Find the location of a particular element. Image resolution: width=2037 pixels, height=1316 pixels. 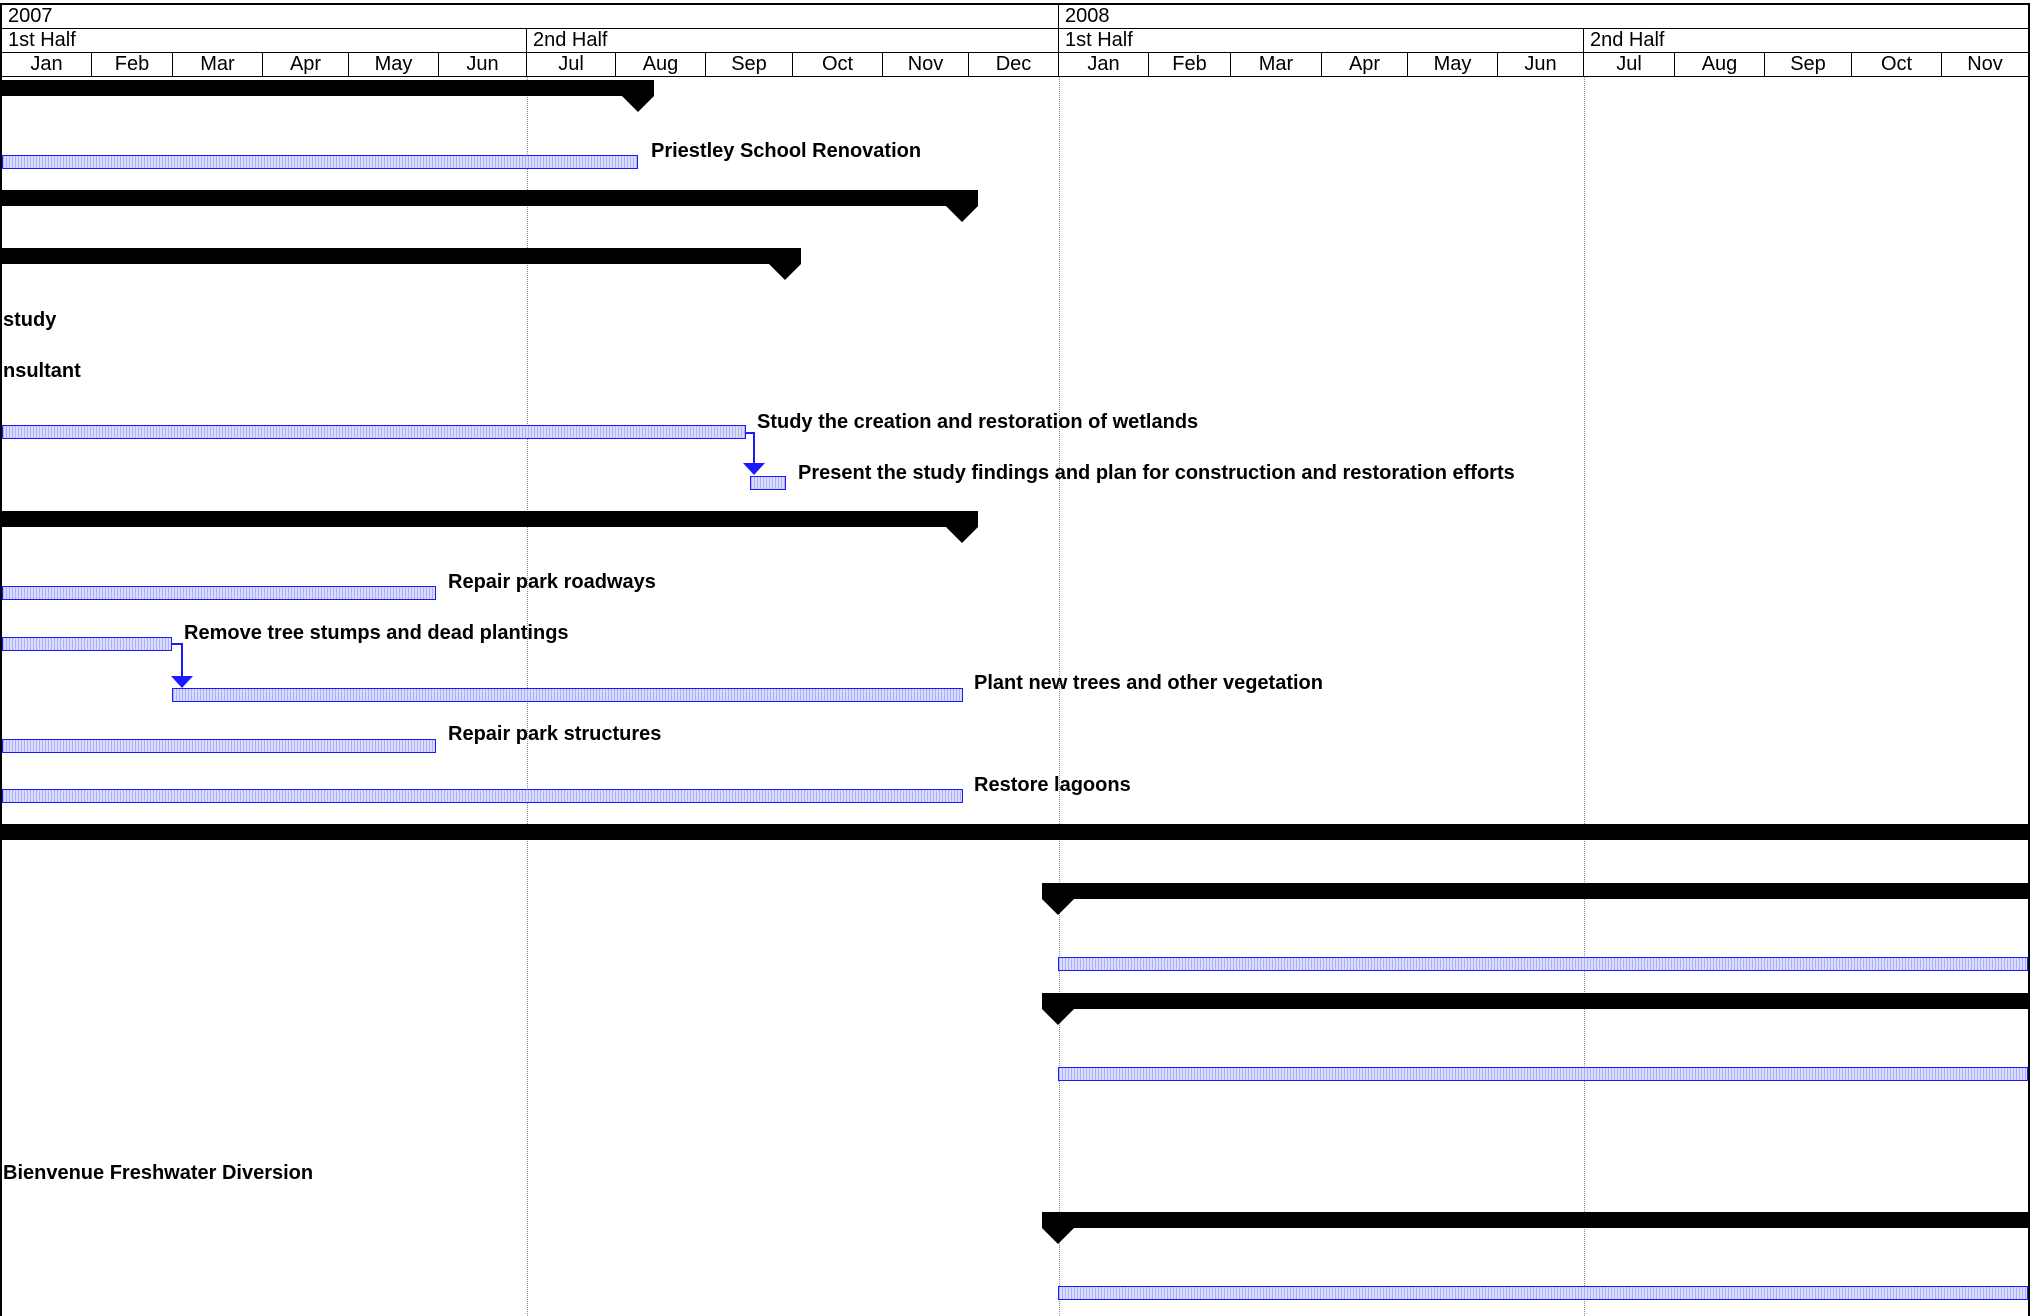

half-2008-2-header: 2nd Half is located at coordinates (1806, 41).